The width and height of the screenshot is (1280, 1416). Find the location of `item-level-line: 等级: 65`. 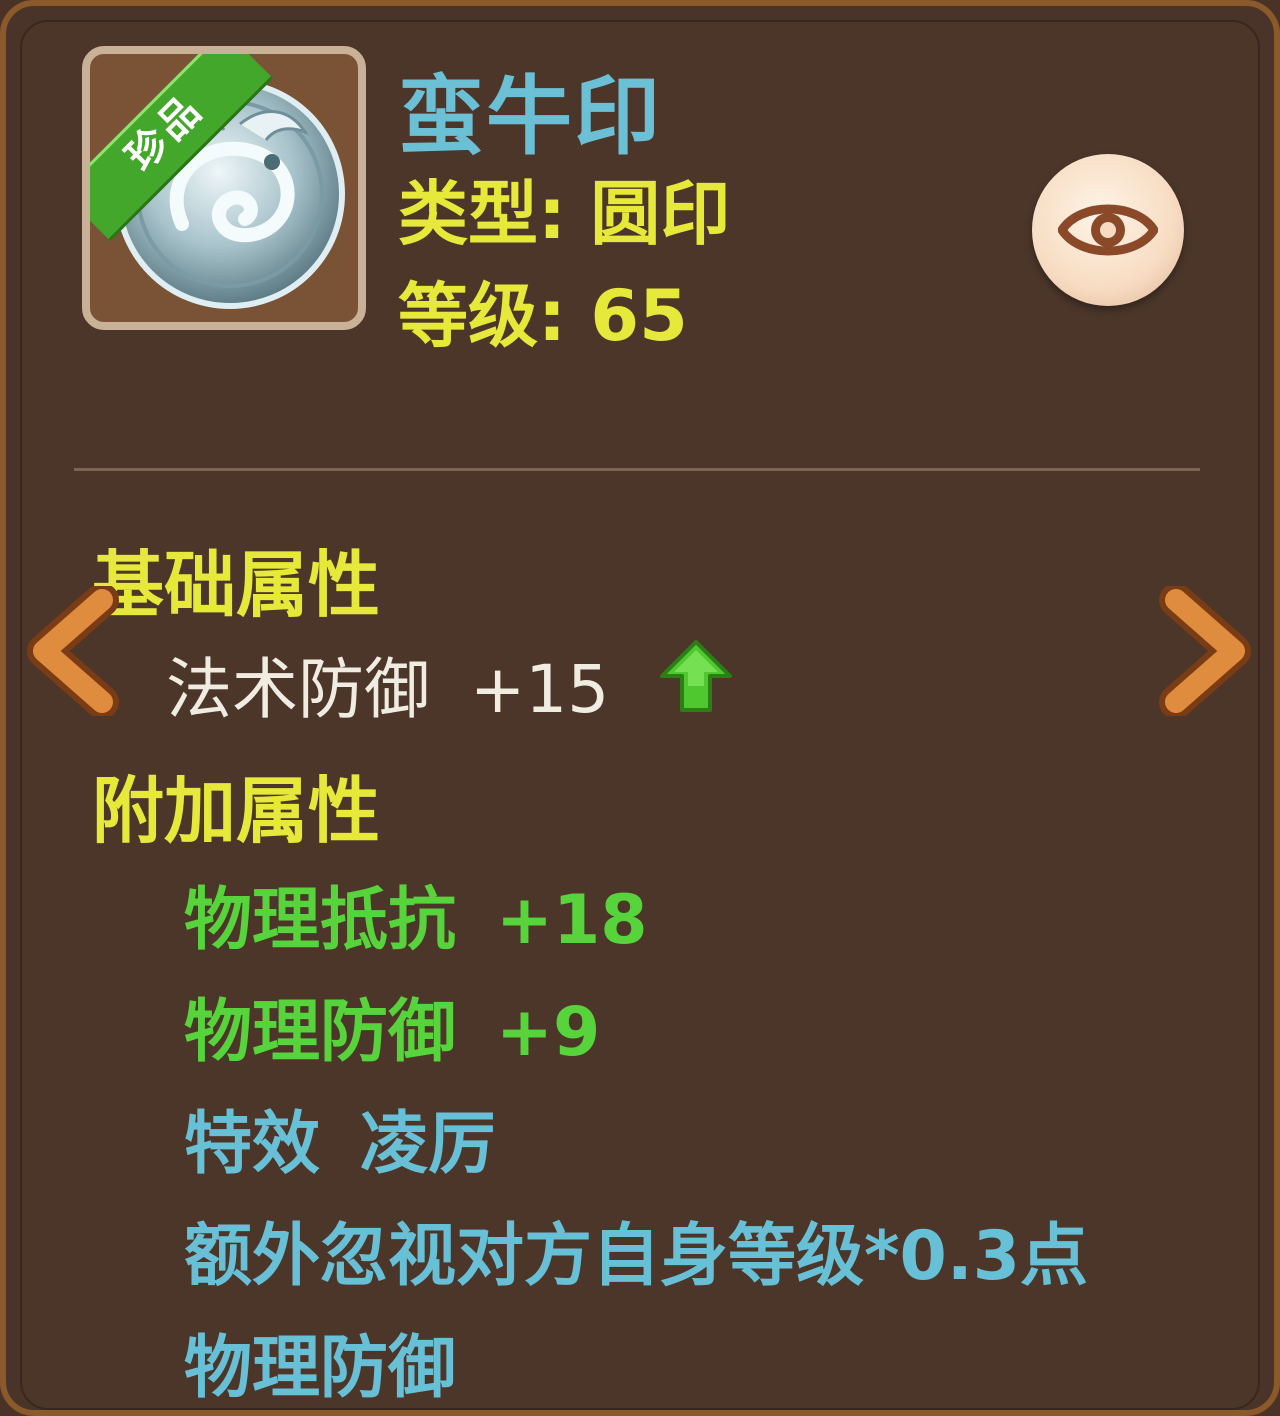

item-level-line: 等级: 65 is located at coordinates (543, 310).